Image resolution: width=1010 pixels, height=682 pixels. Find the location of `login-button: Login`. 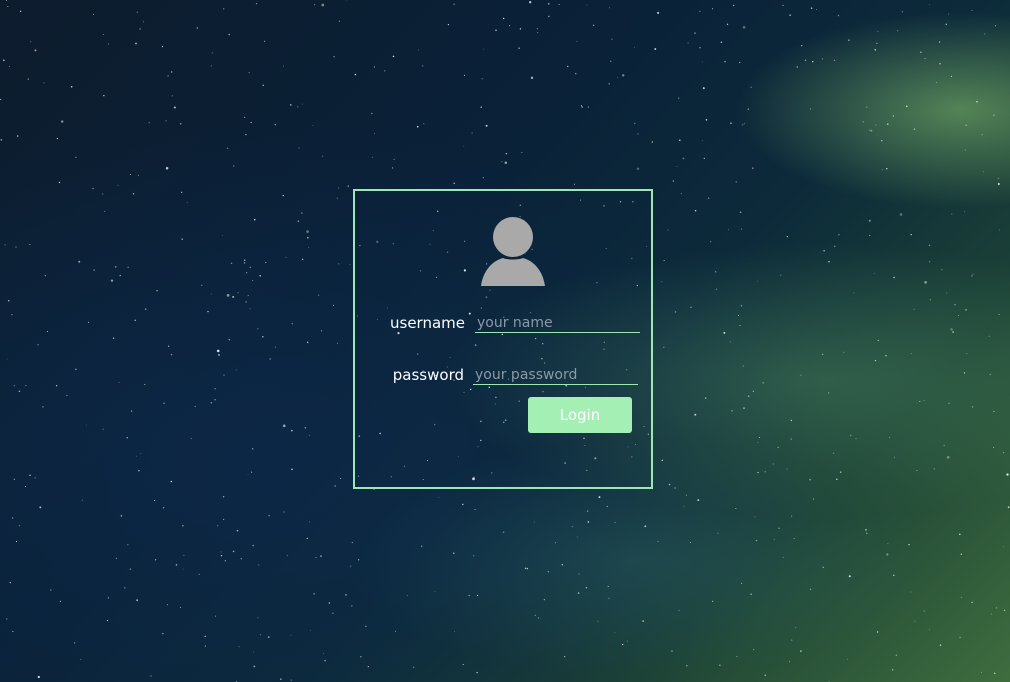

login-button: Login is located at coordinates (580, 415).